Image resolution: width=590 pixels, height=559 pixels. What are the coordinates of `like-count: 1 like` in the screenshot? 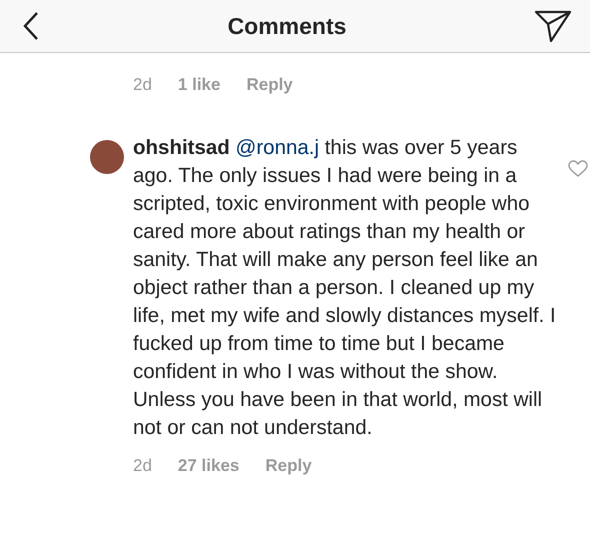 It's located at (199, 85).